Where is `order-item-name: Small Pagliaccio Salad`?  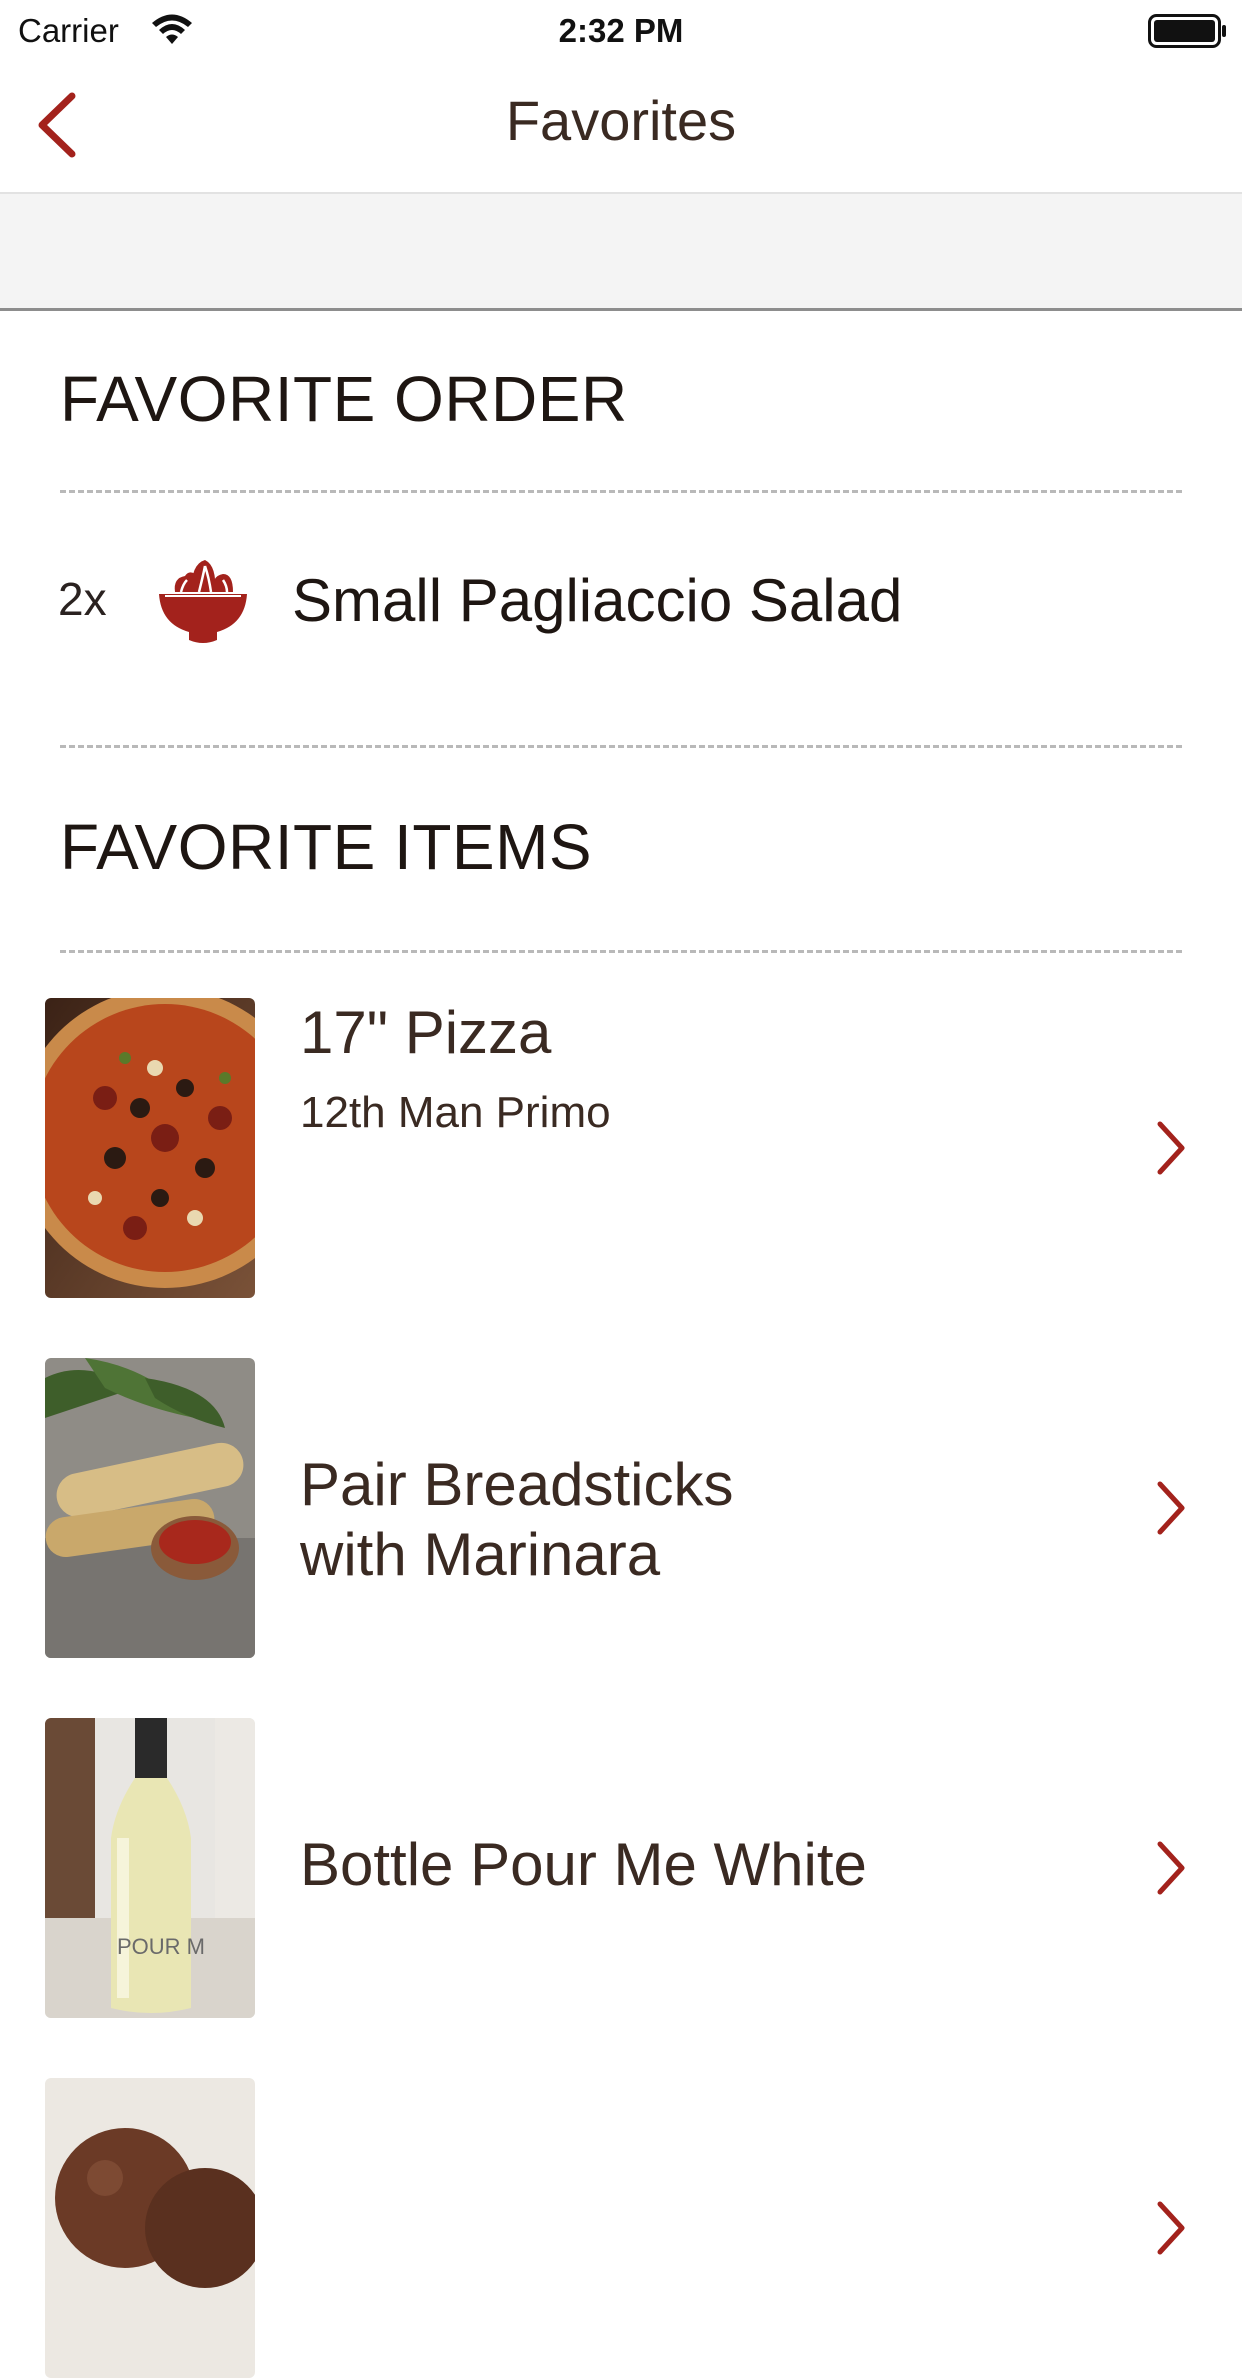 order-item-name: Small Pagliaccio Salad is located at coordinates (597, 600).